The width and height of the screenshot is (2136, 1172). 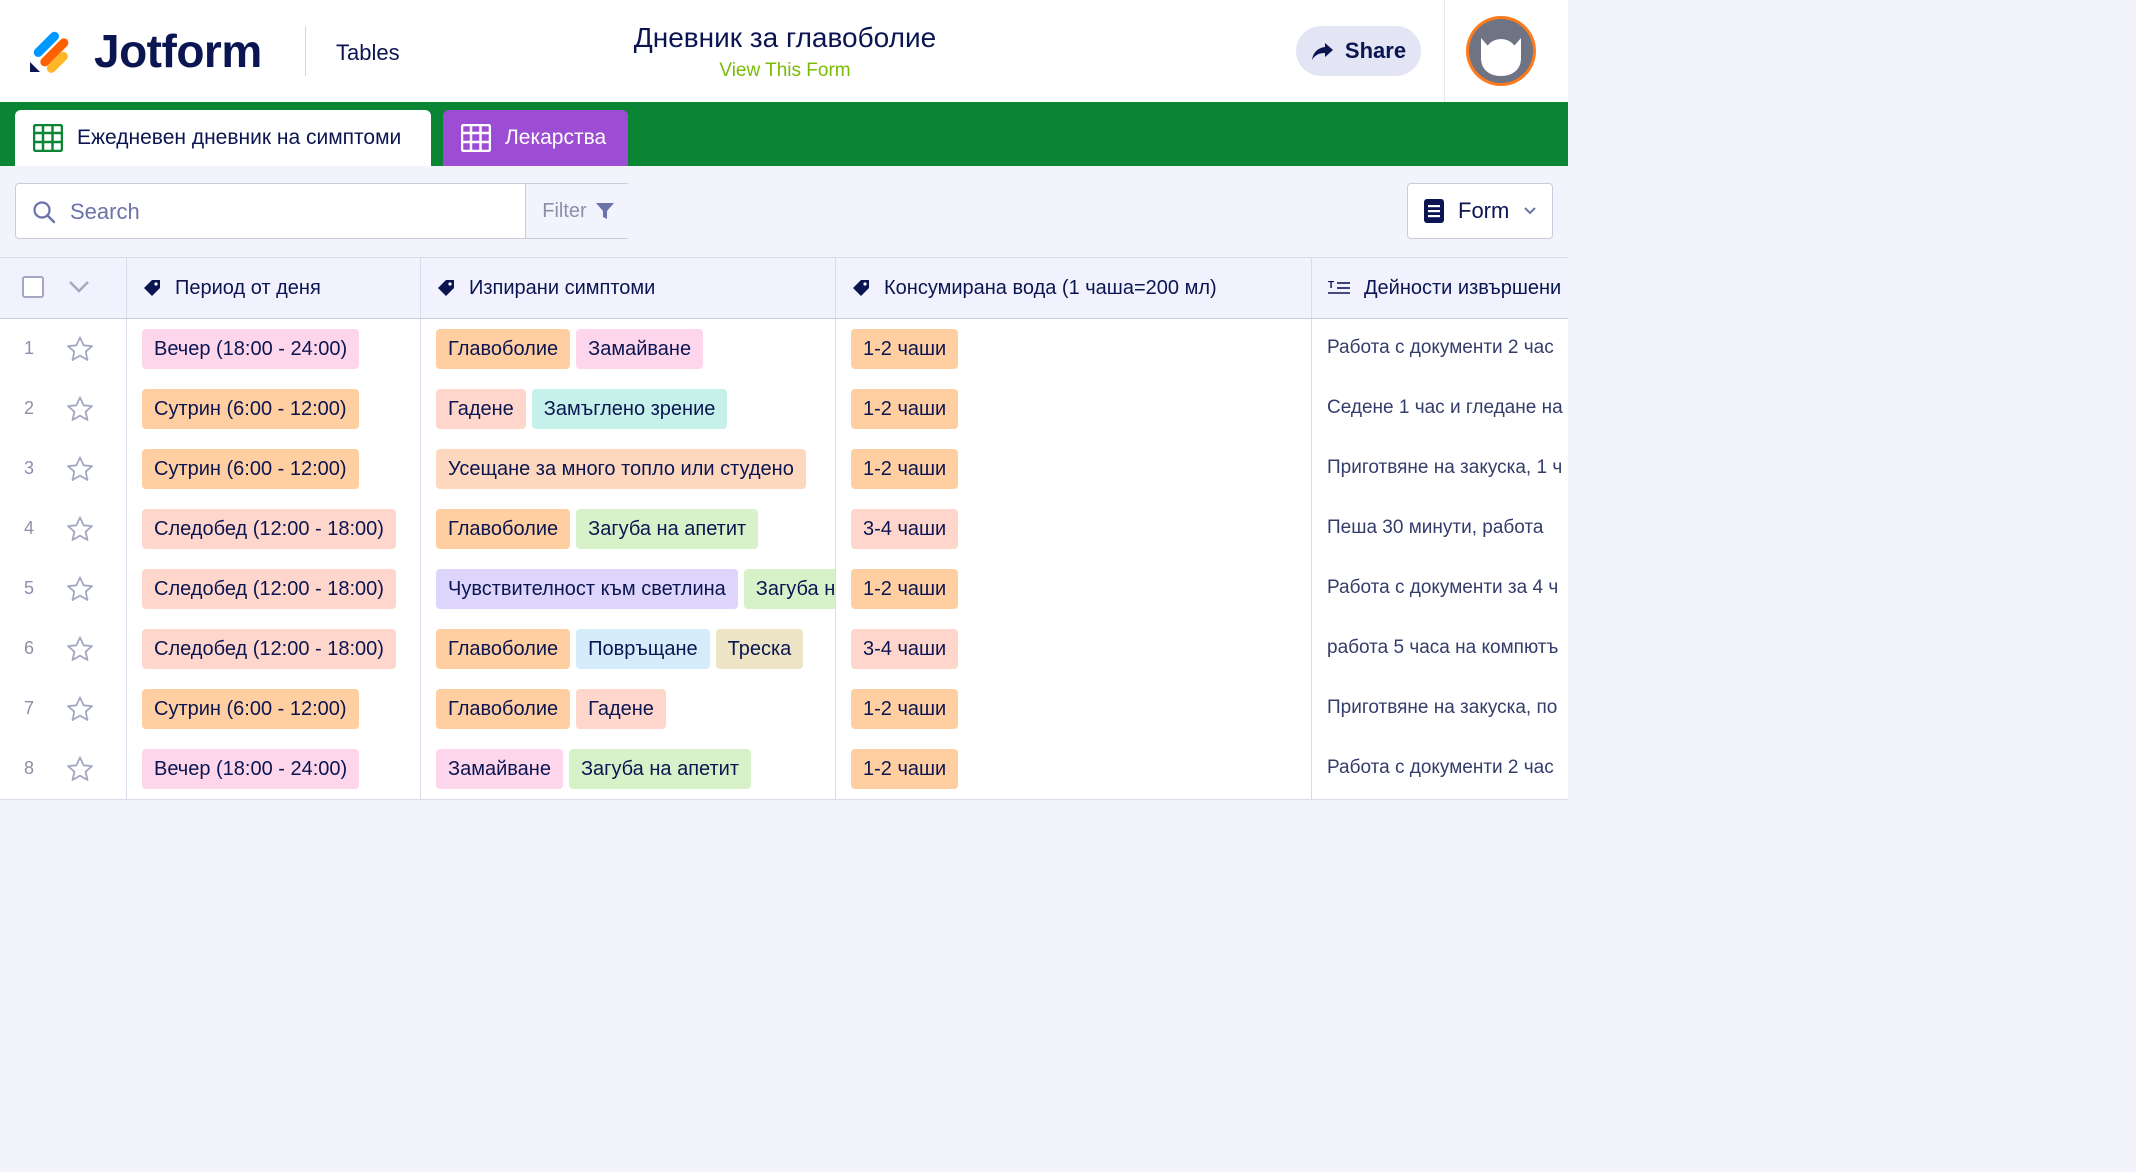 I want to click on activities-cell: работа 5 часа на компютъ, so click(x=1440, y=649).